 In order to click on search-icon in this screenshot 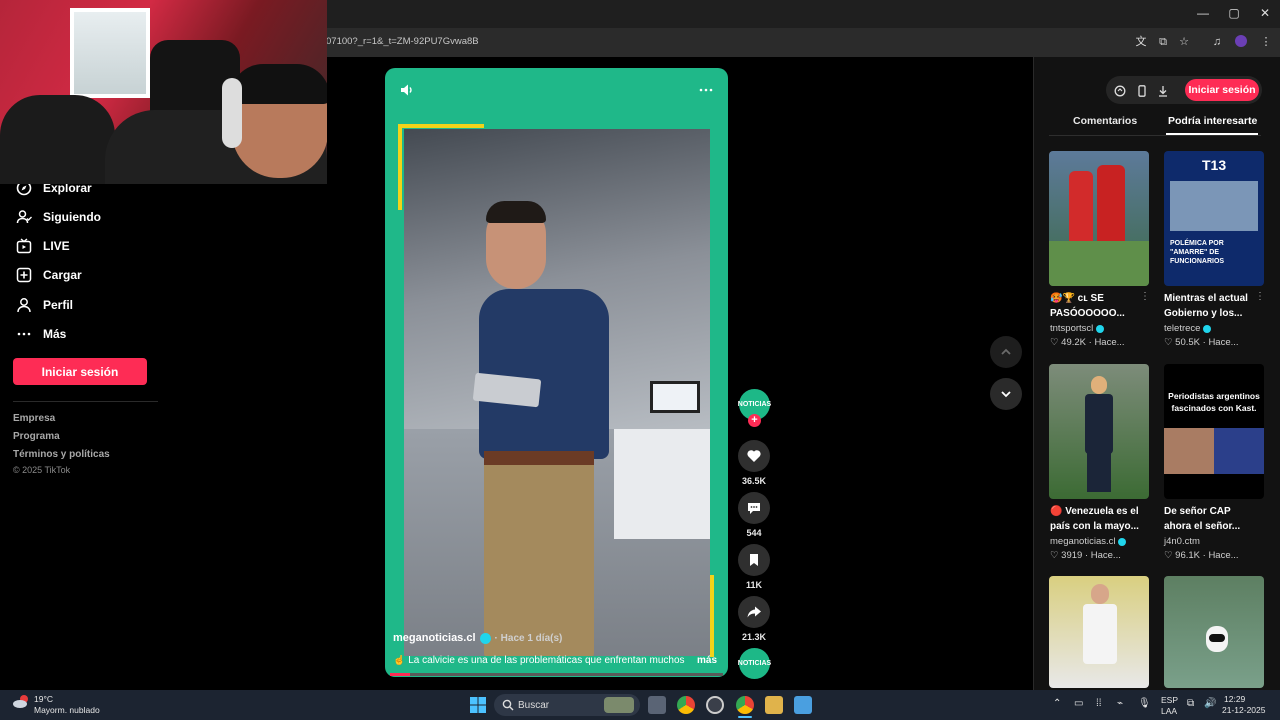, I will do `click(508, 705)`.